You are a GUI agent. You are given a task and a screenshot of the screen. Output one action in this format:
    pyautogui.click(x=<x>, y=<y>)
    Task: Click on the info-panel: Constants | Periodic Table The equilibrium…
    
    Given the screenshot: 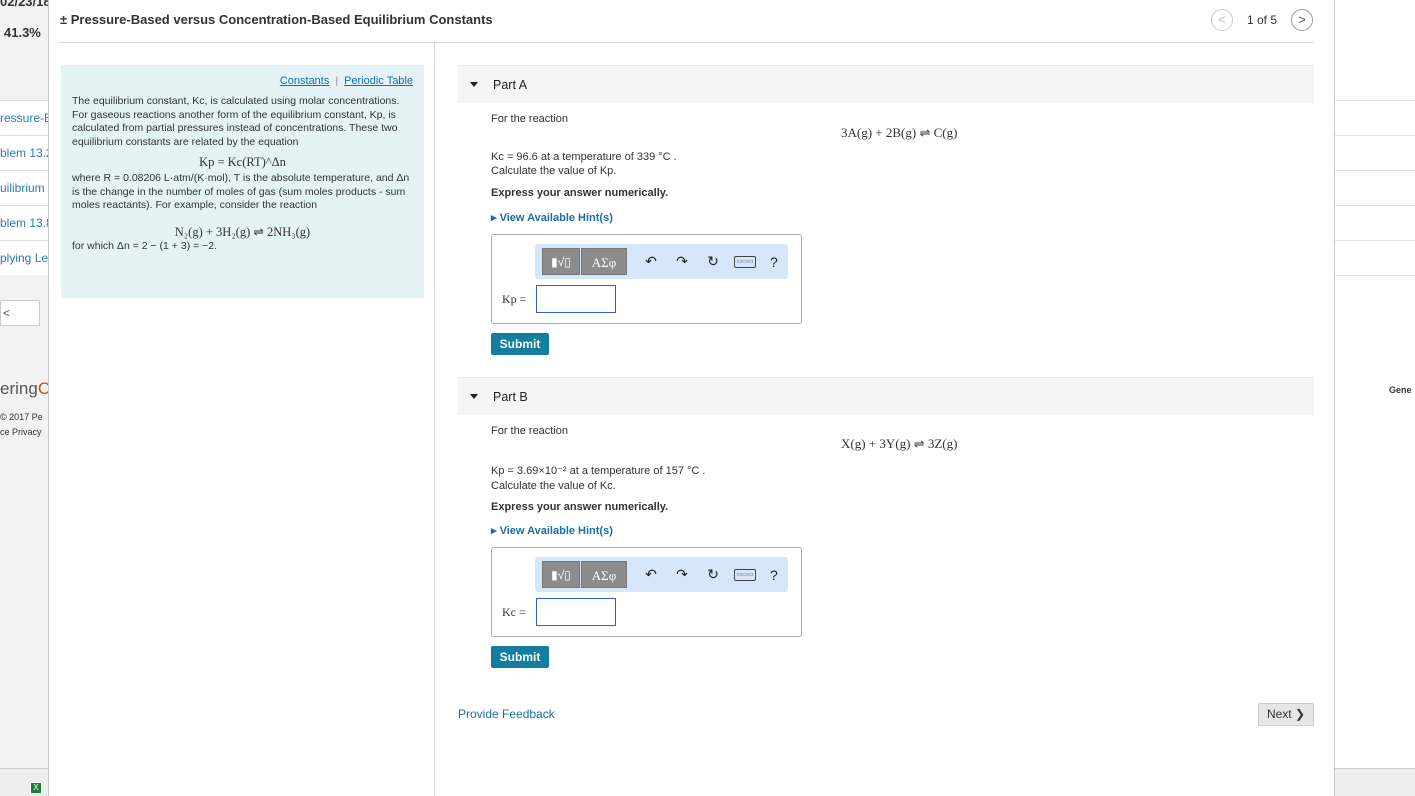 What is the action you would take?
    pyautogui.click(x=242, y=181)
    